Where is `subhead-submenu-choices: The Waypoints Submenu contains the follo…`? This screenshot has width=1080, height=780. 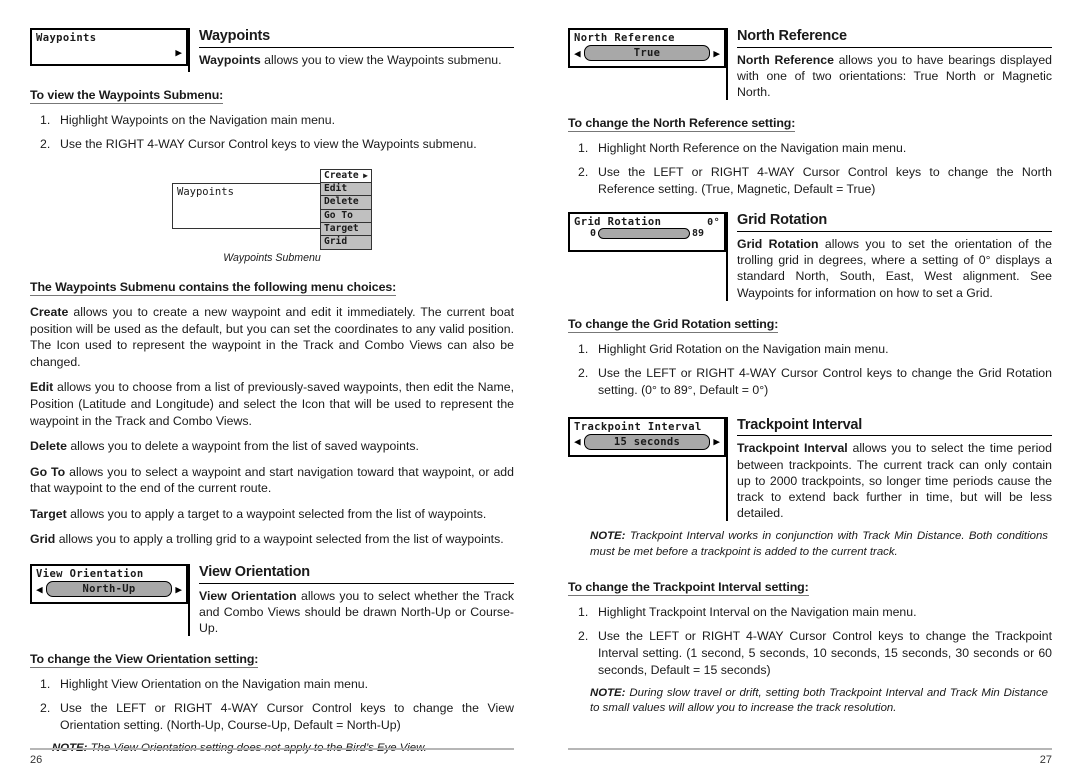
subhead-submenu-choices: The Waypoints Submenu contains the follo… is located at coordinates (213, 287).